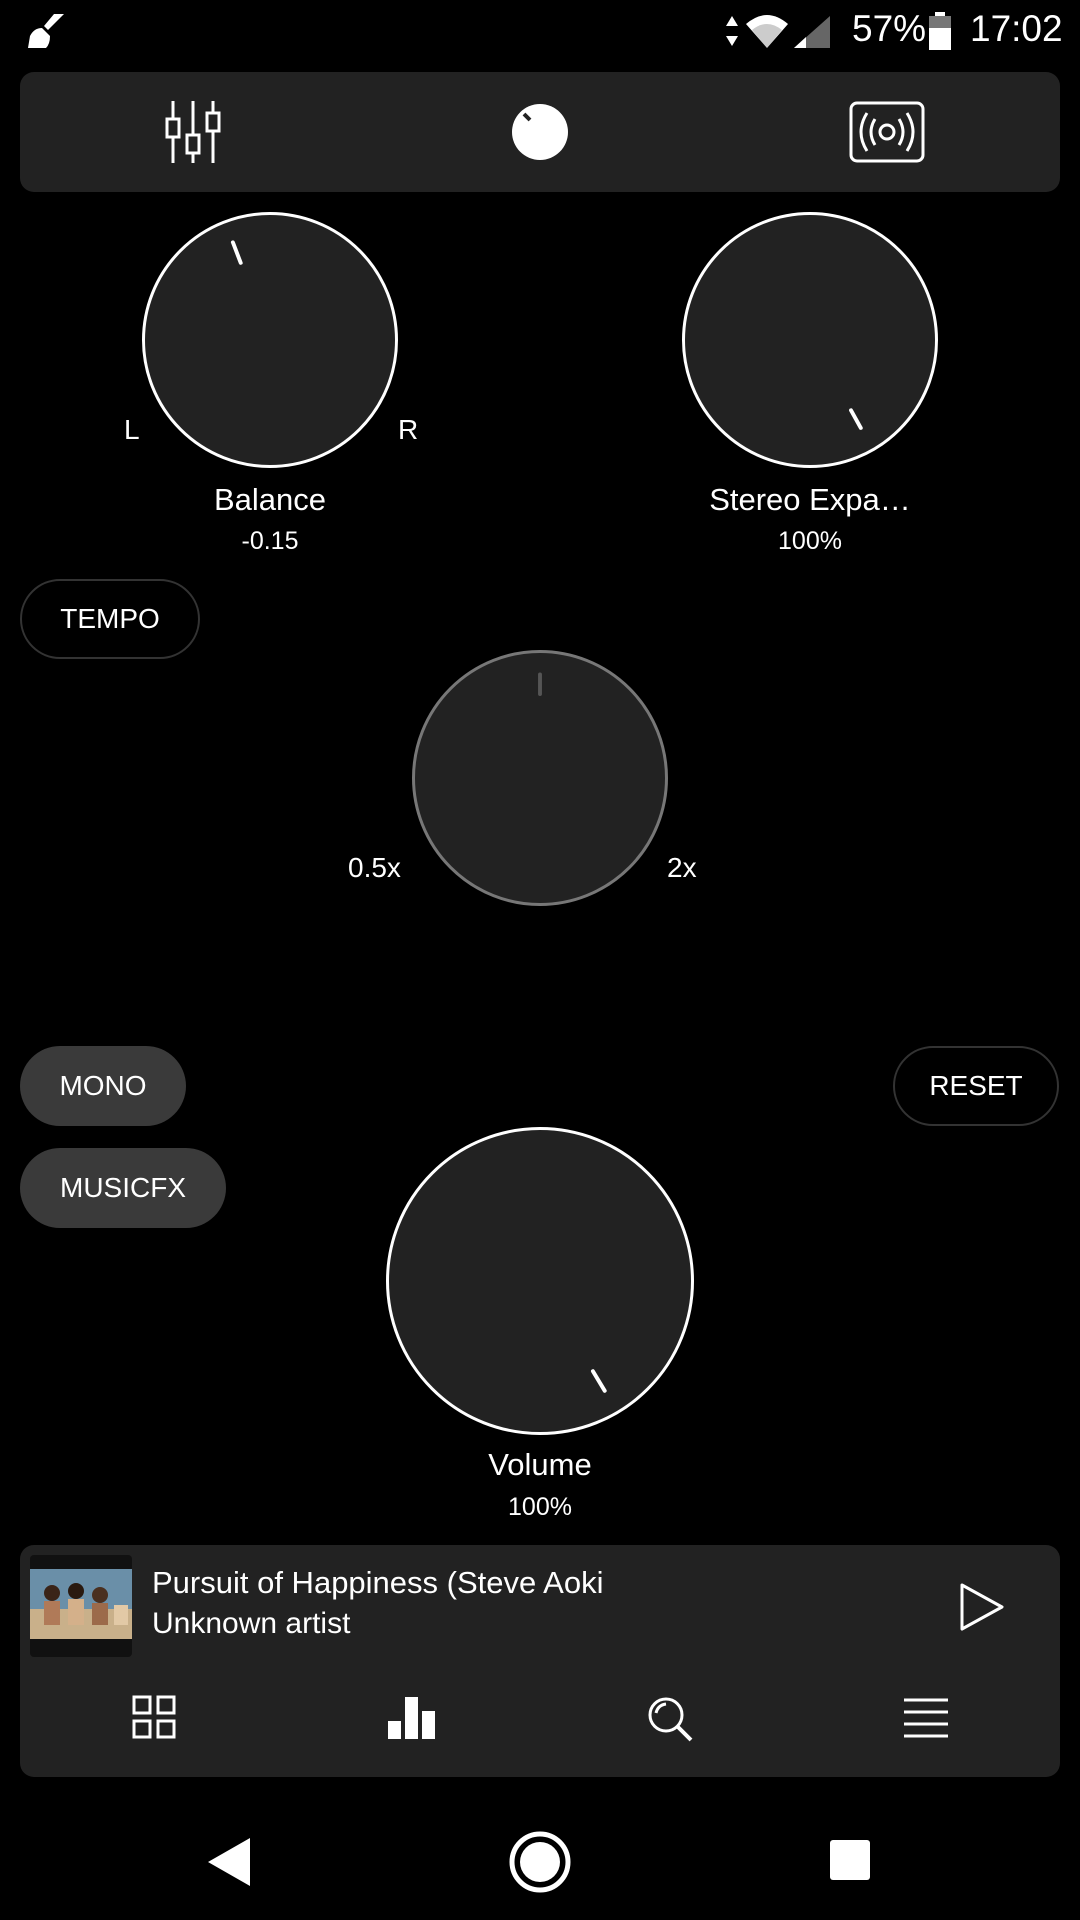 Image resolution: width=1080 pixels, height=1920 pixels. Describe the element at coordinates (889, 28) in the screenshot. I see `battery-percent: 57%` at that location.